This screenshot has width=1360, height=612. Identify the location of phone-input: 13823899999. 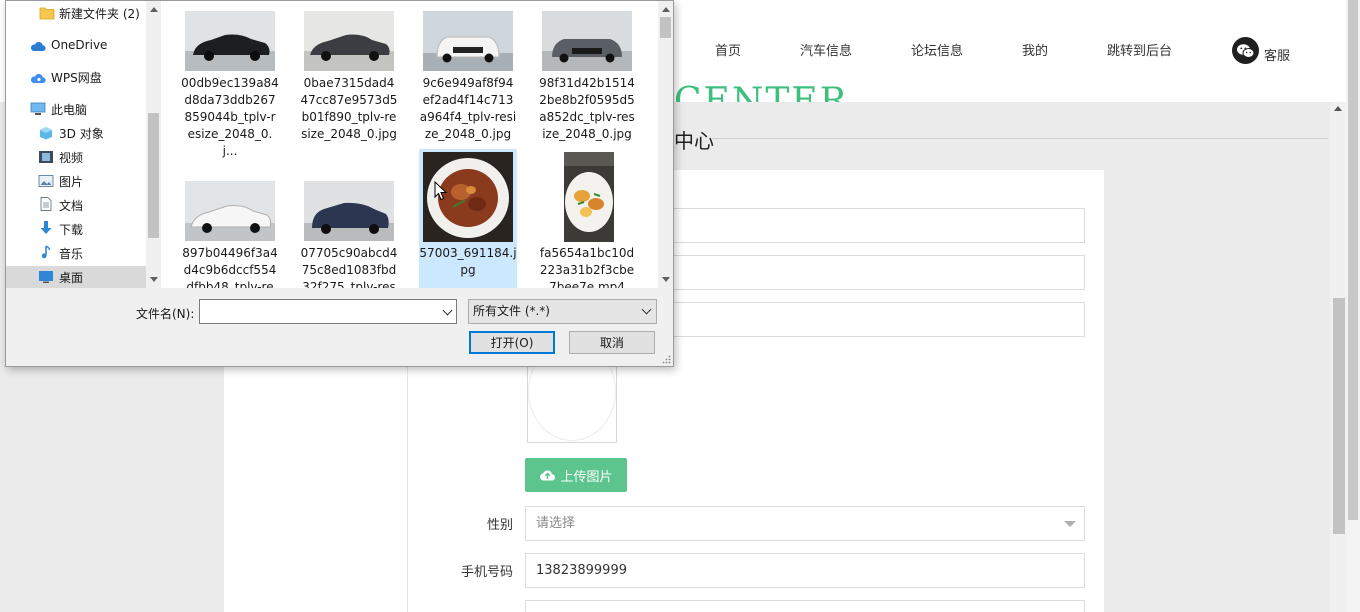
(805, 570).